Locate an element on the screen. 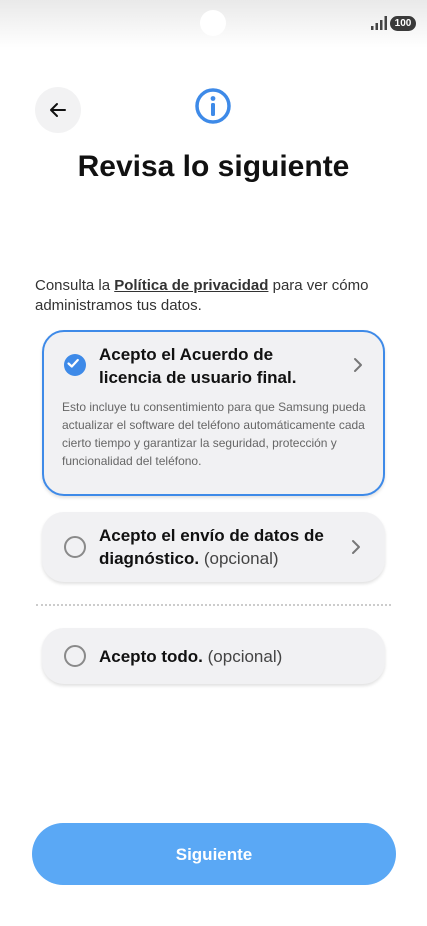  eula-checkbox is located at coordinates (75, 365).